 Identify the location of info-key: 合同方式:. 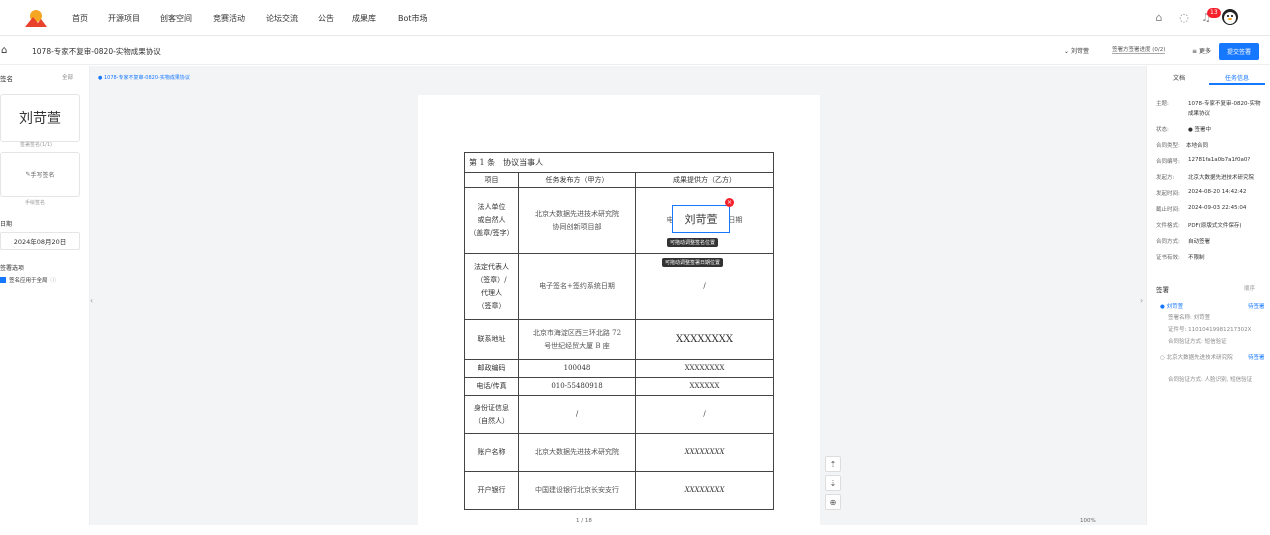
(1168, 242).